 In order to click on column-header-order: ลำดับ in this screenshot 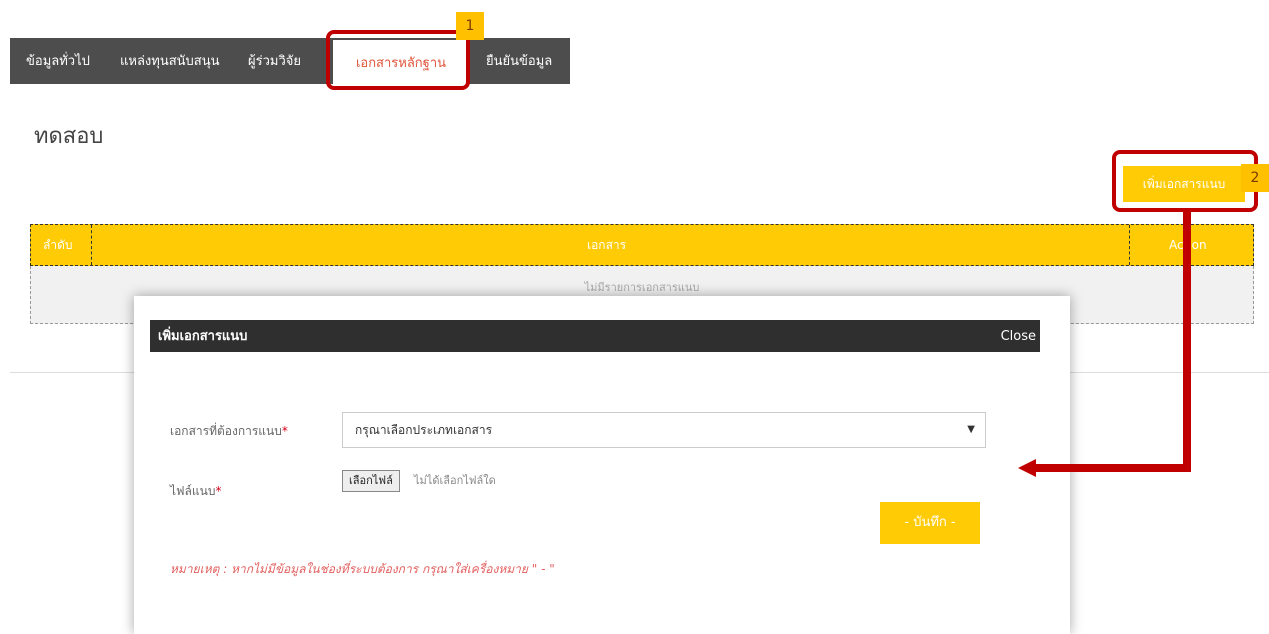, I will do `click(58, 245)`.